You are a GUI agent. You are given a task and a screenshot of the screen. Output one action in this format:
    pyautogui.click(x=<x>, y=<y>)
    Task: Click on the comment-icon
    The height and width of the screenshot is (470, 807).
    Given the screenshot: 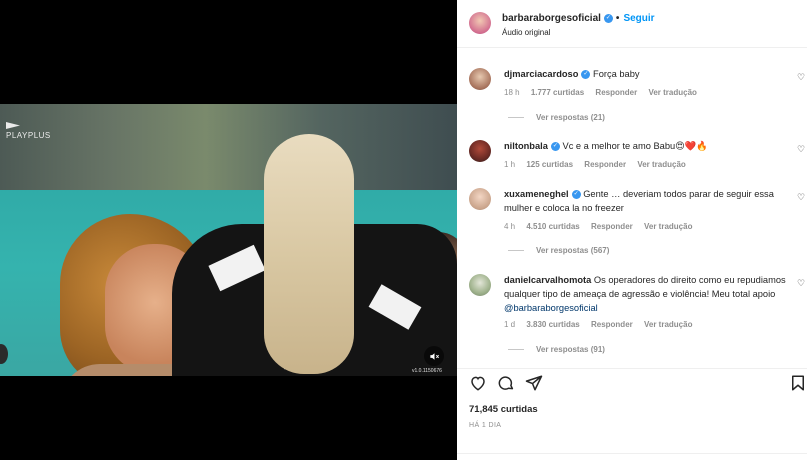 What is the action you would take?
    pyautogui.click(x=507, y=384)
    